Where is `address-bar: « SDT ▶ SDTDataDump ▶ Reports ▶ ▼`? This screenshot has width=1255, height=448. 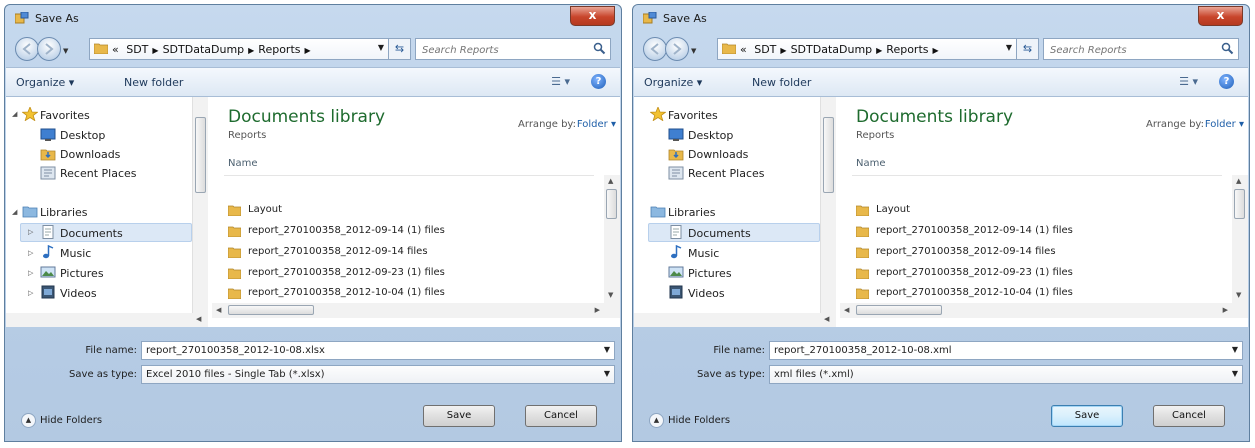
address-bar: « SDT ▶ SDTDataDump ▶ Reports ▶ ▼ is located at coordinates (867, 49).